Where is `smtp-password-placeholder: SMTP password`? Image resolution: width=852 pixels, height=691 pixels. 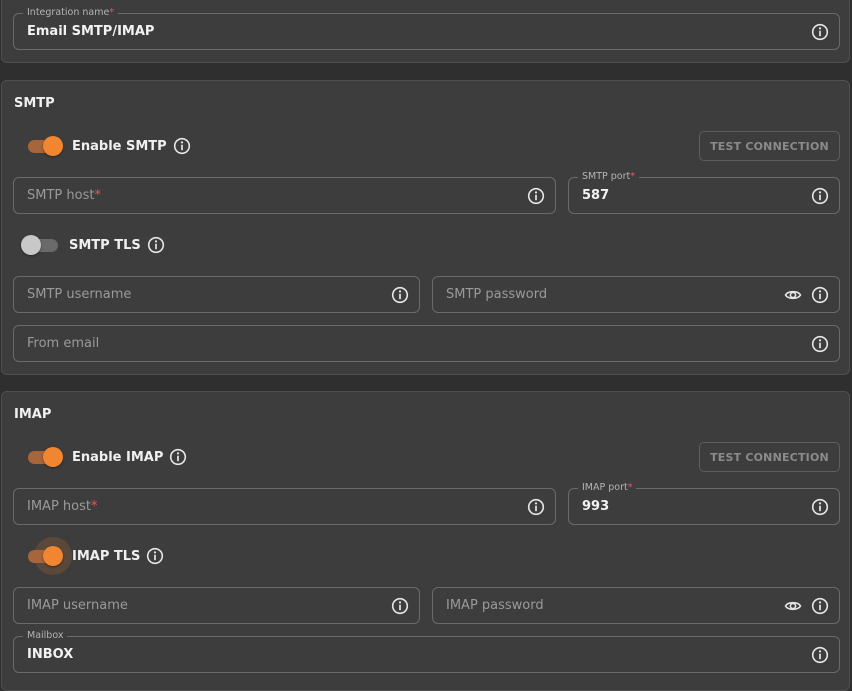
smtp-password-placeholder: SMTP password is located at coordinates (497, 294).